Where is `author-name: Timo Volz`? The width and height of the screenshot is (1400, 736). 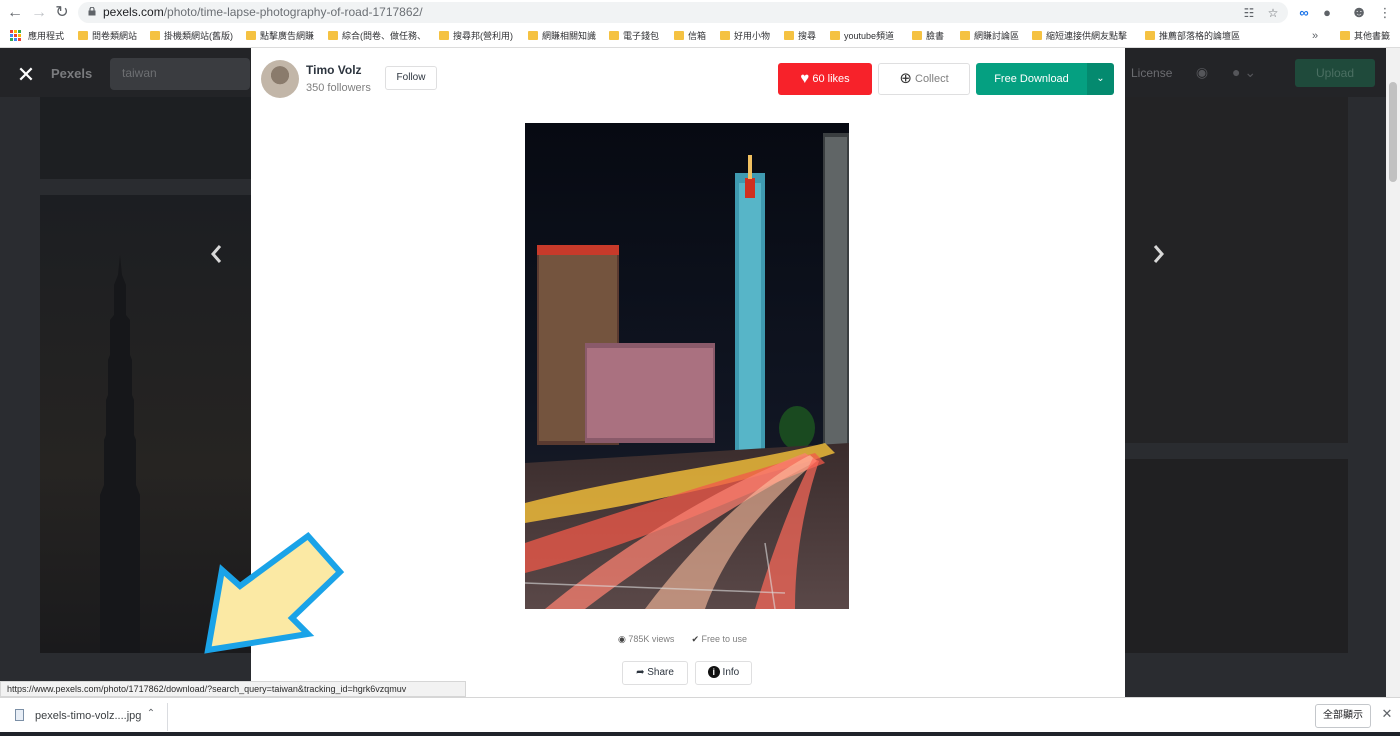
author-name: Timo Volz is located at coordinates (334, 70).